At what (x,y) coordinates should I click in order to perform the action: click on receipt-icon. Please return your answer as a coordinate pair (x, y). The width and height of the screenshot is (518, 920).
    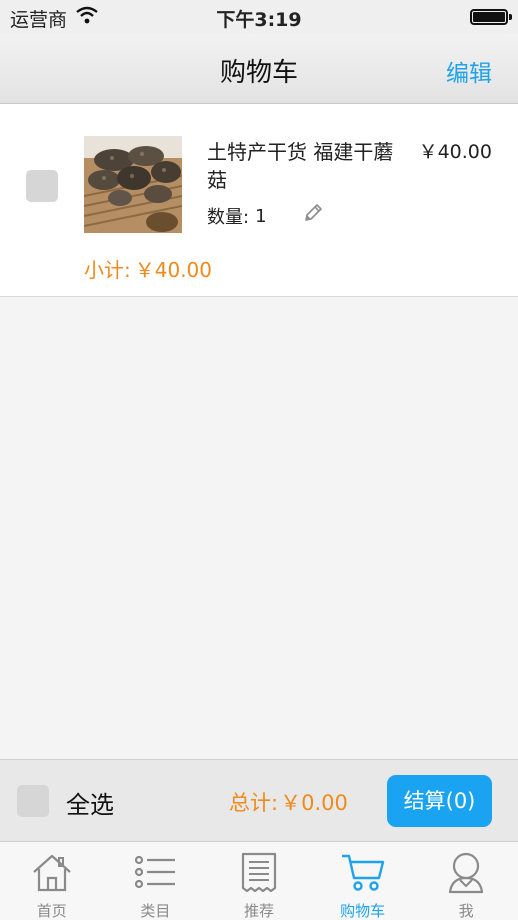
    Looking at the image, I should click on (259, 872).